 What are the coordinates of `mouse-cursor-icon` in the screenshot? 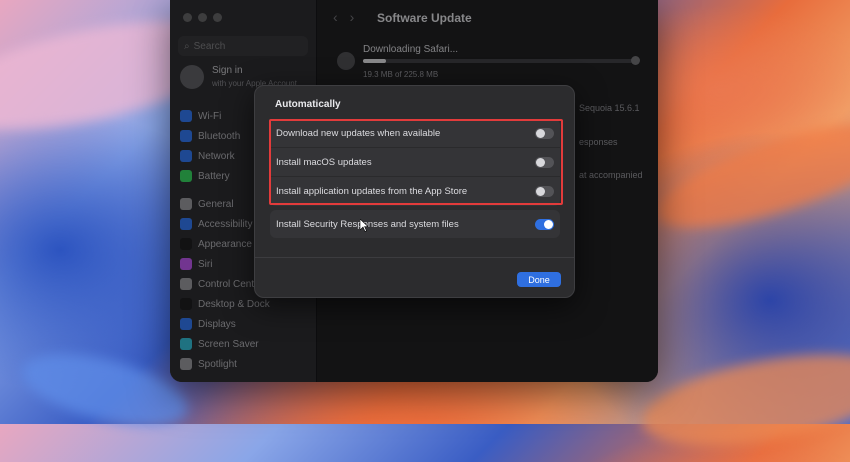 It's located at (364, 225).